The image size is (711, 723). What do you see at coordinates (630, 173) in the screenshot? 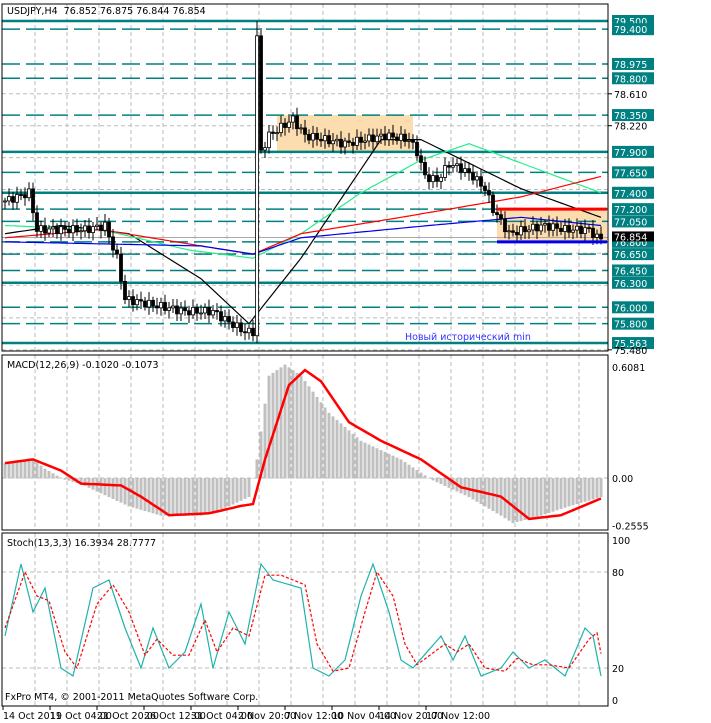
I see `level-price-label: 77.650` at bounding box center [630, 173].